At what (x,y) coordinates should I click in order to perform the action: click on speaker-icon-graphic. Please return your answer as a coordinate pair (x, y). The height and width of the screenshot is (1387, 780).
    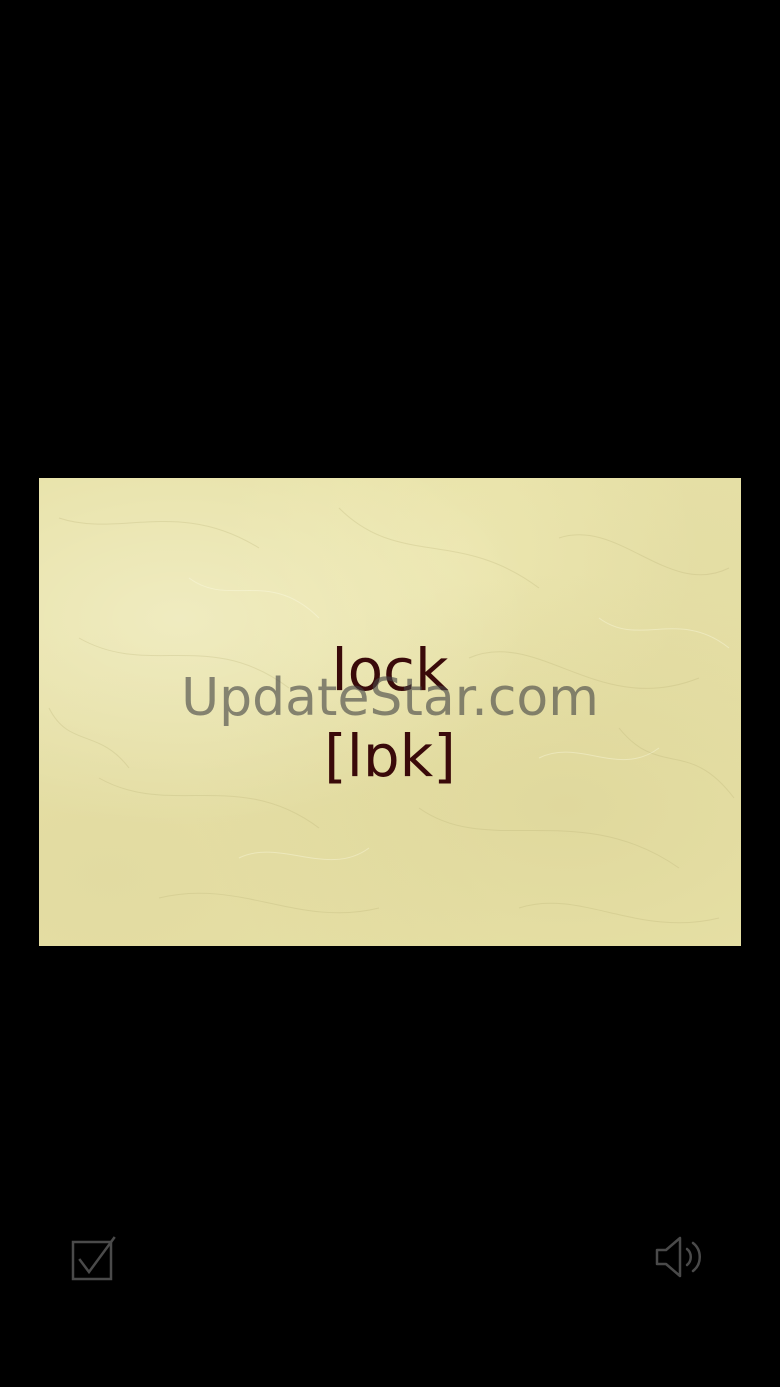
    Looking at the image, I should click on (678, 1257).